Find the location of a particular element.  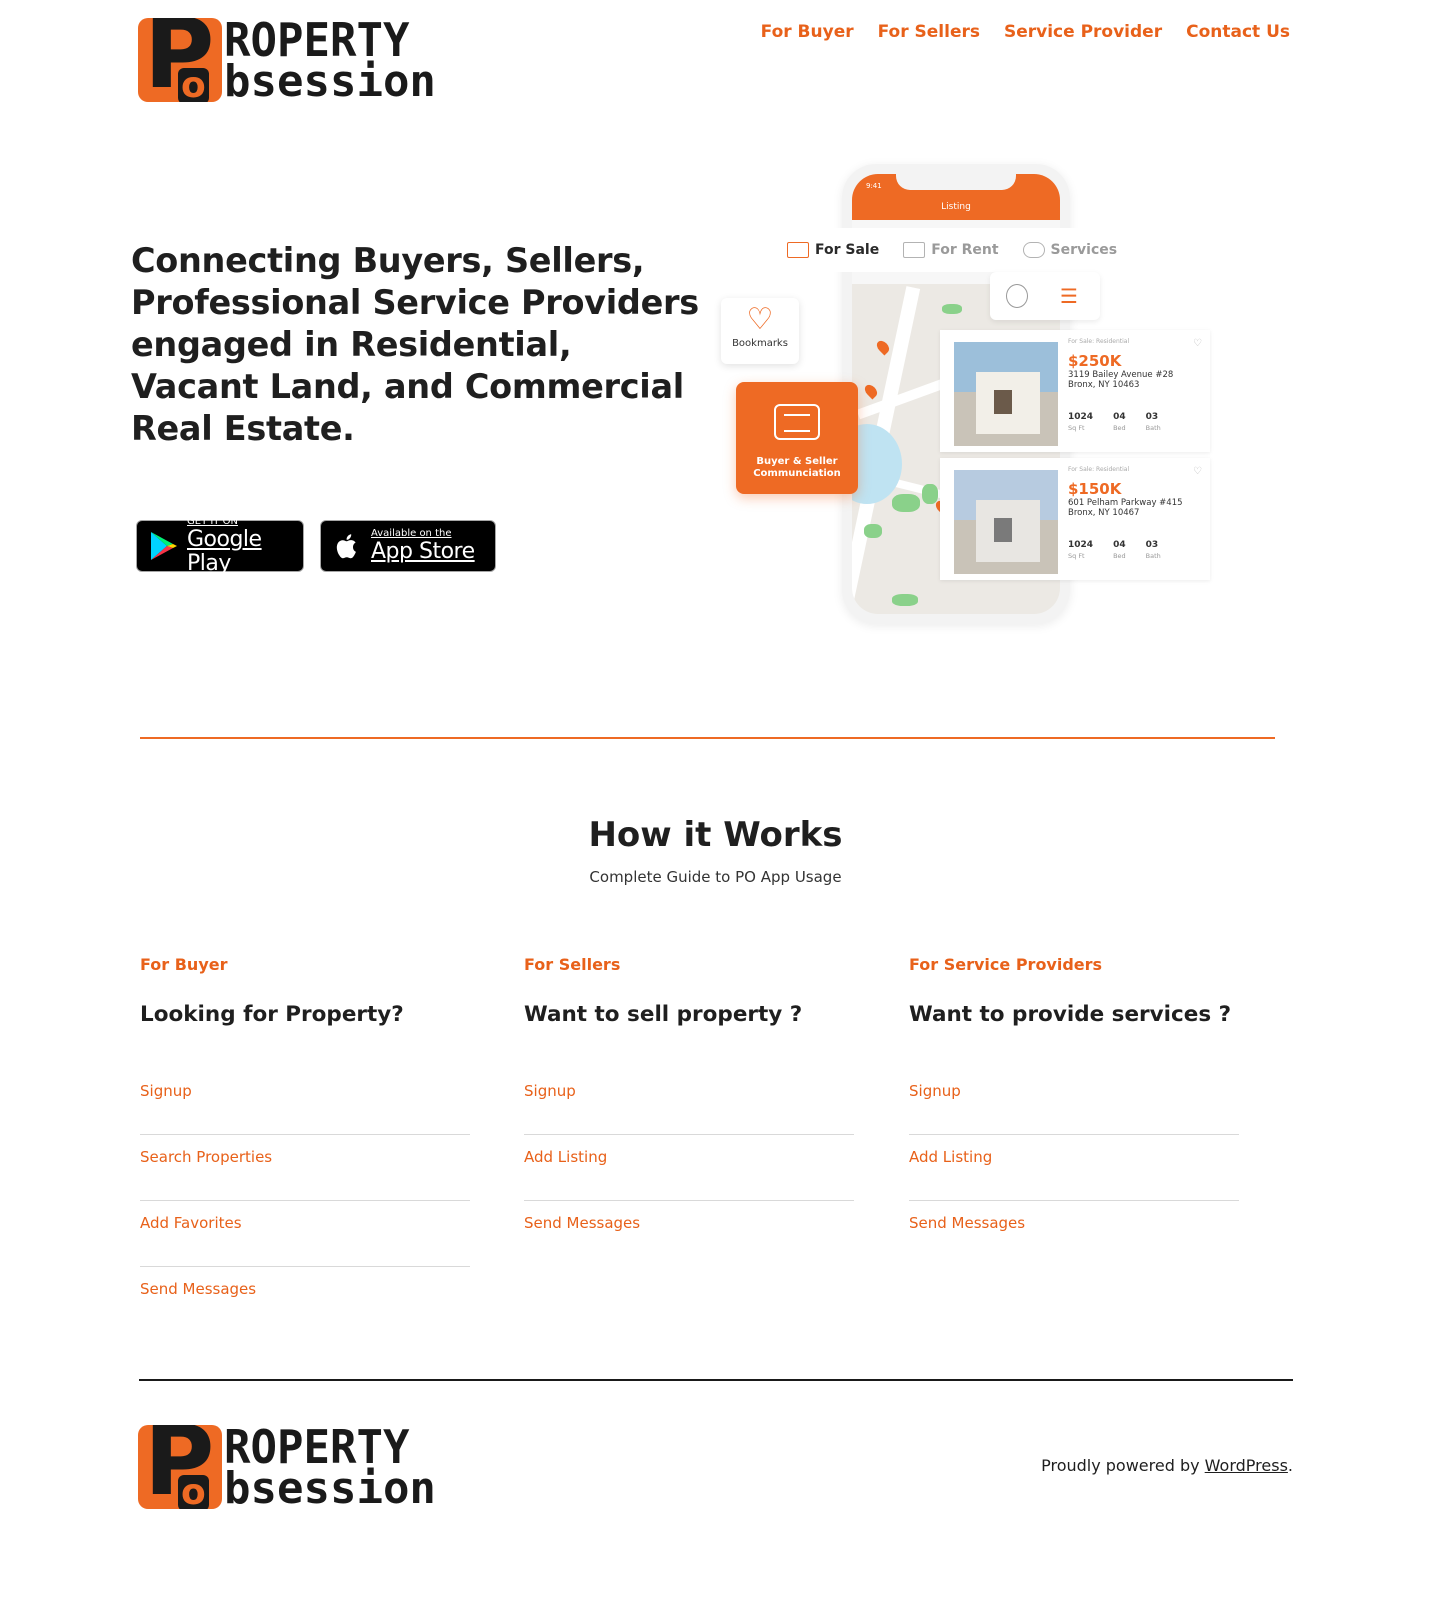

bookmarks-card: ♡ Bookmarks is located at coordinates (760, 331).